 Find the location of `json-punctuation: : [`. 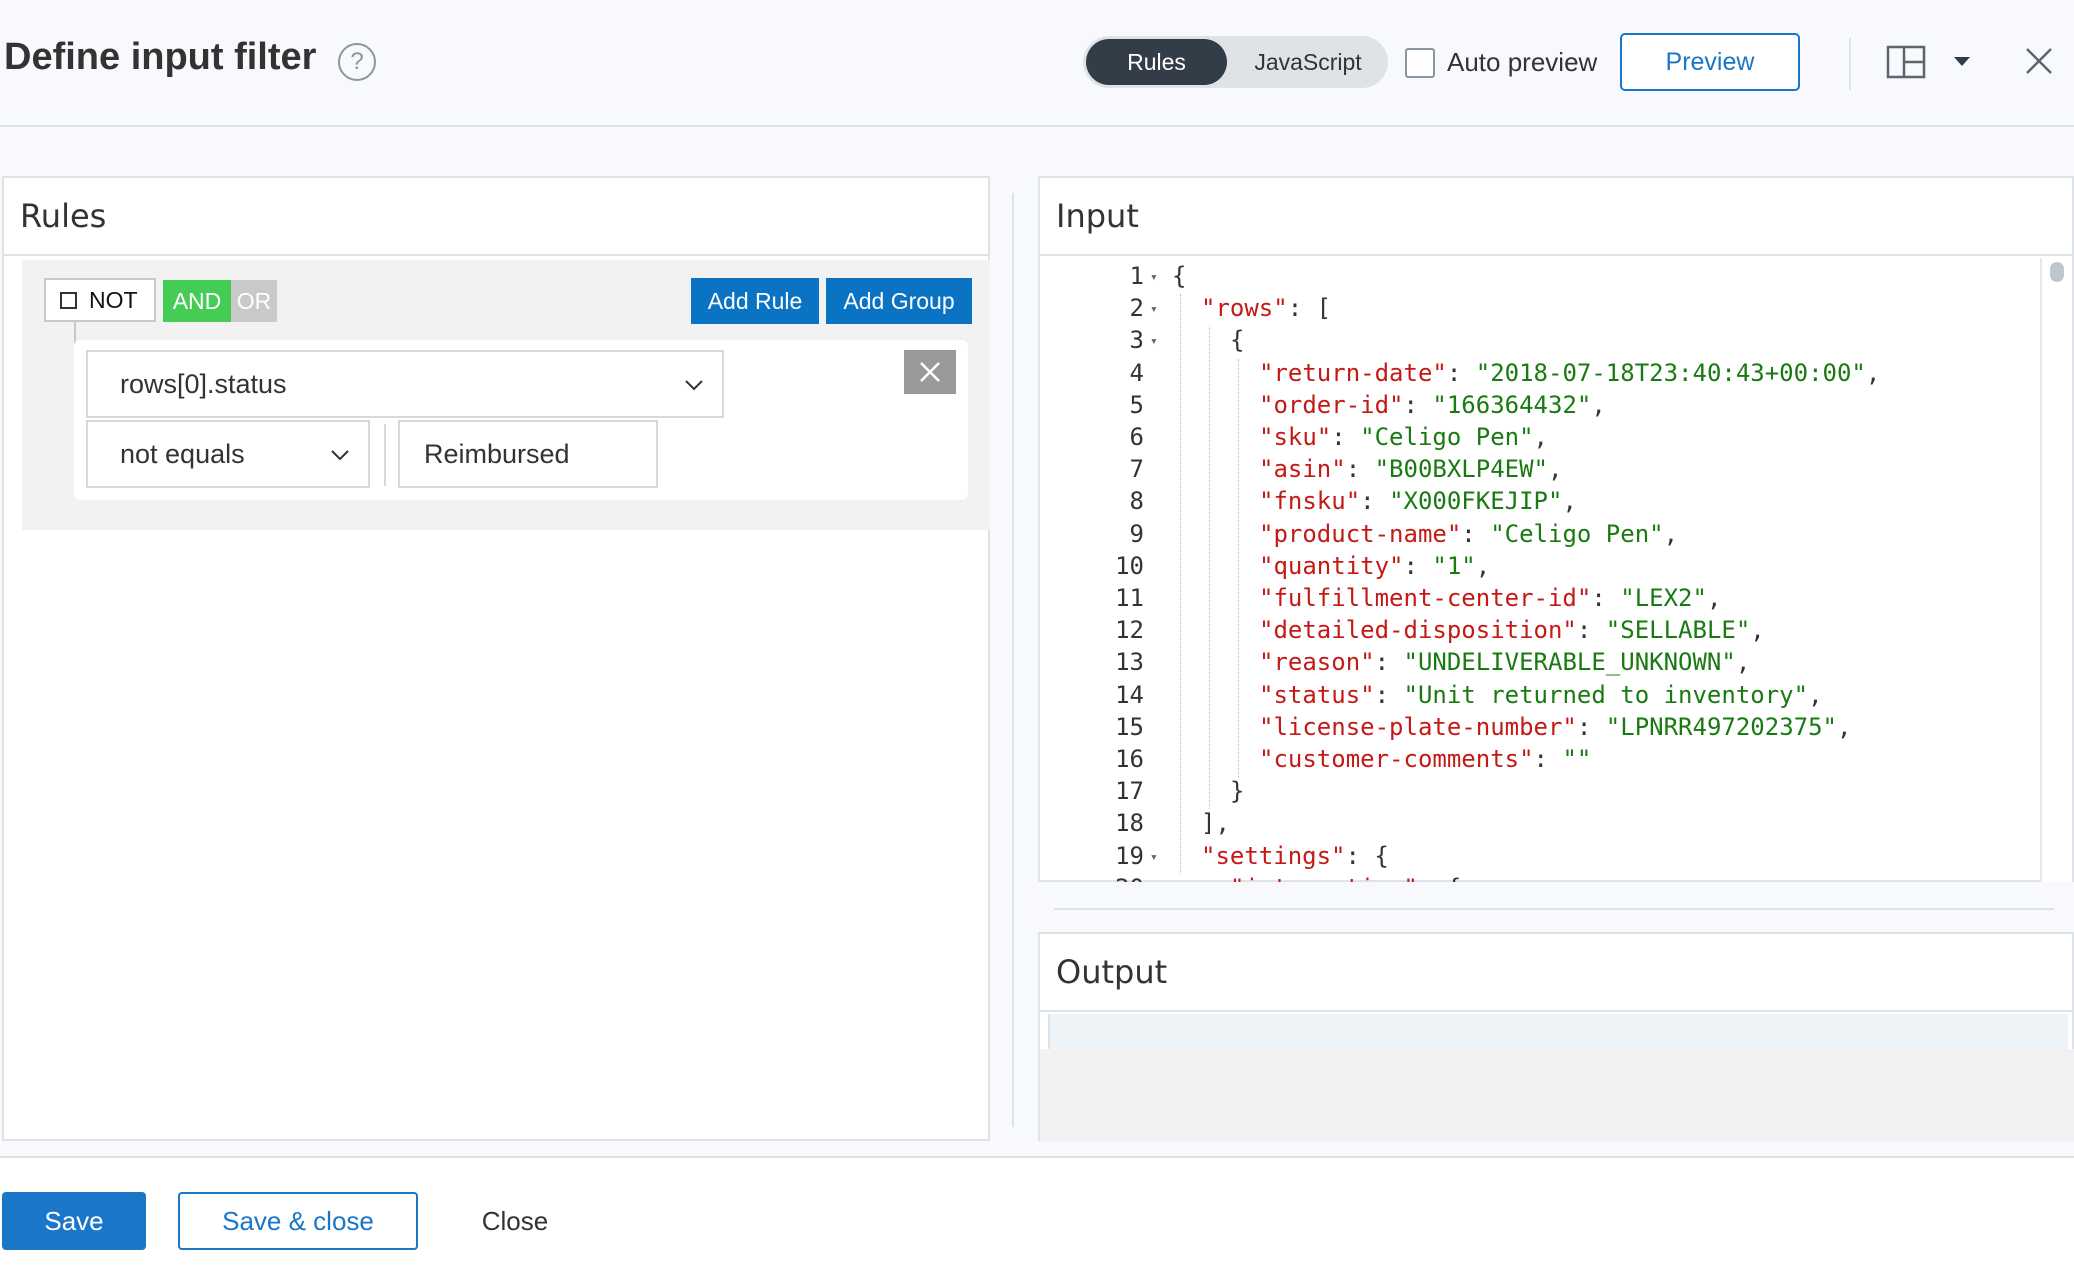

json-punctuation: : [ is located at coordinates (1309, 308).